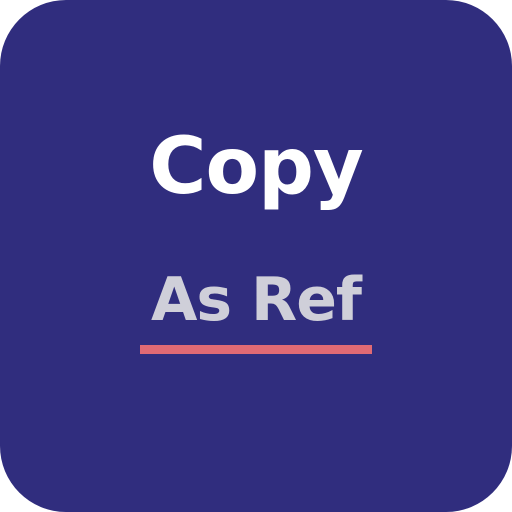  What do you see at coordinates (256, 167) in the screenshot?
I see `icon-title: Copy` at bounding box center [256, 167].